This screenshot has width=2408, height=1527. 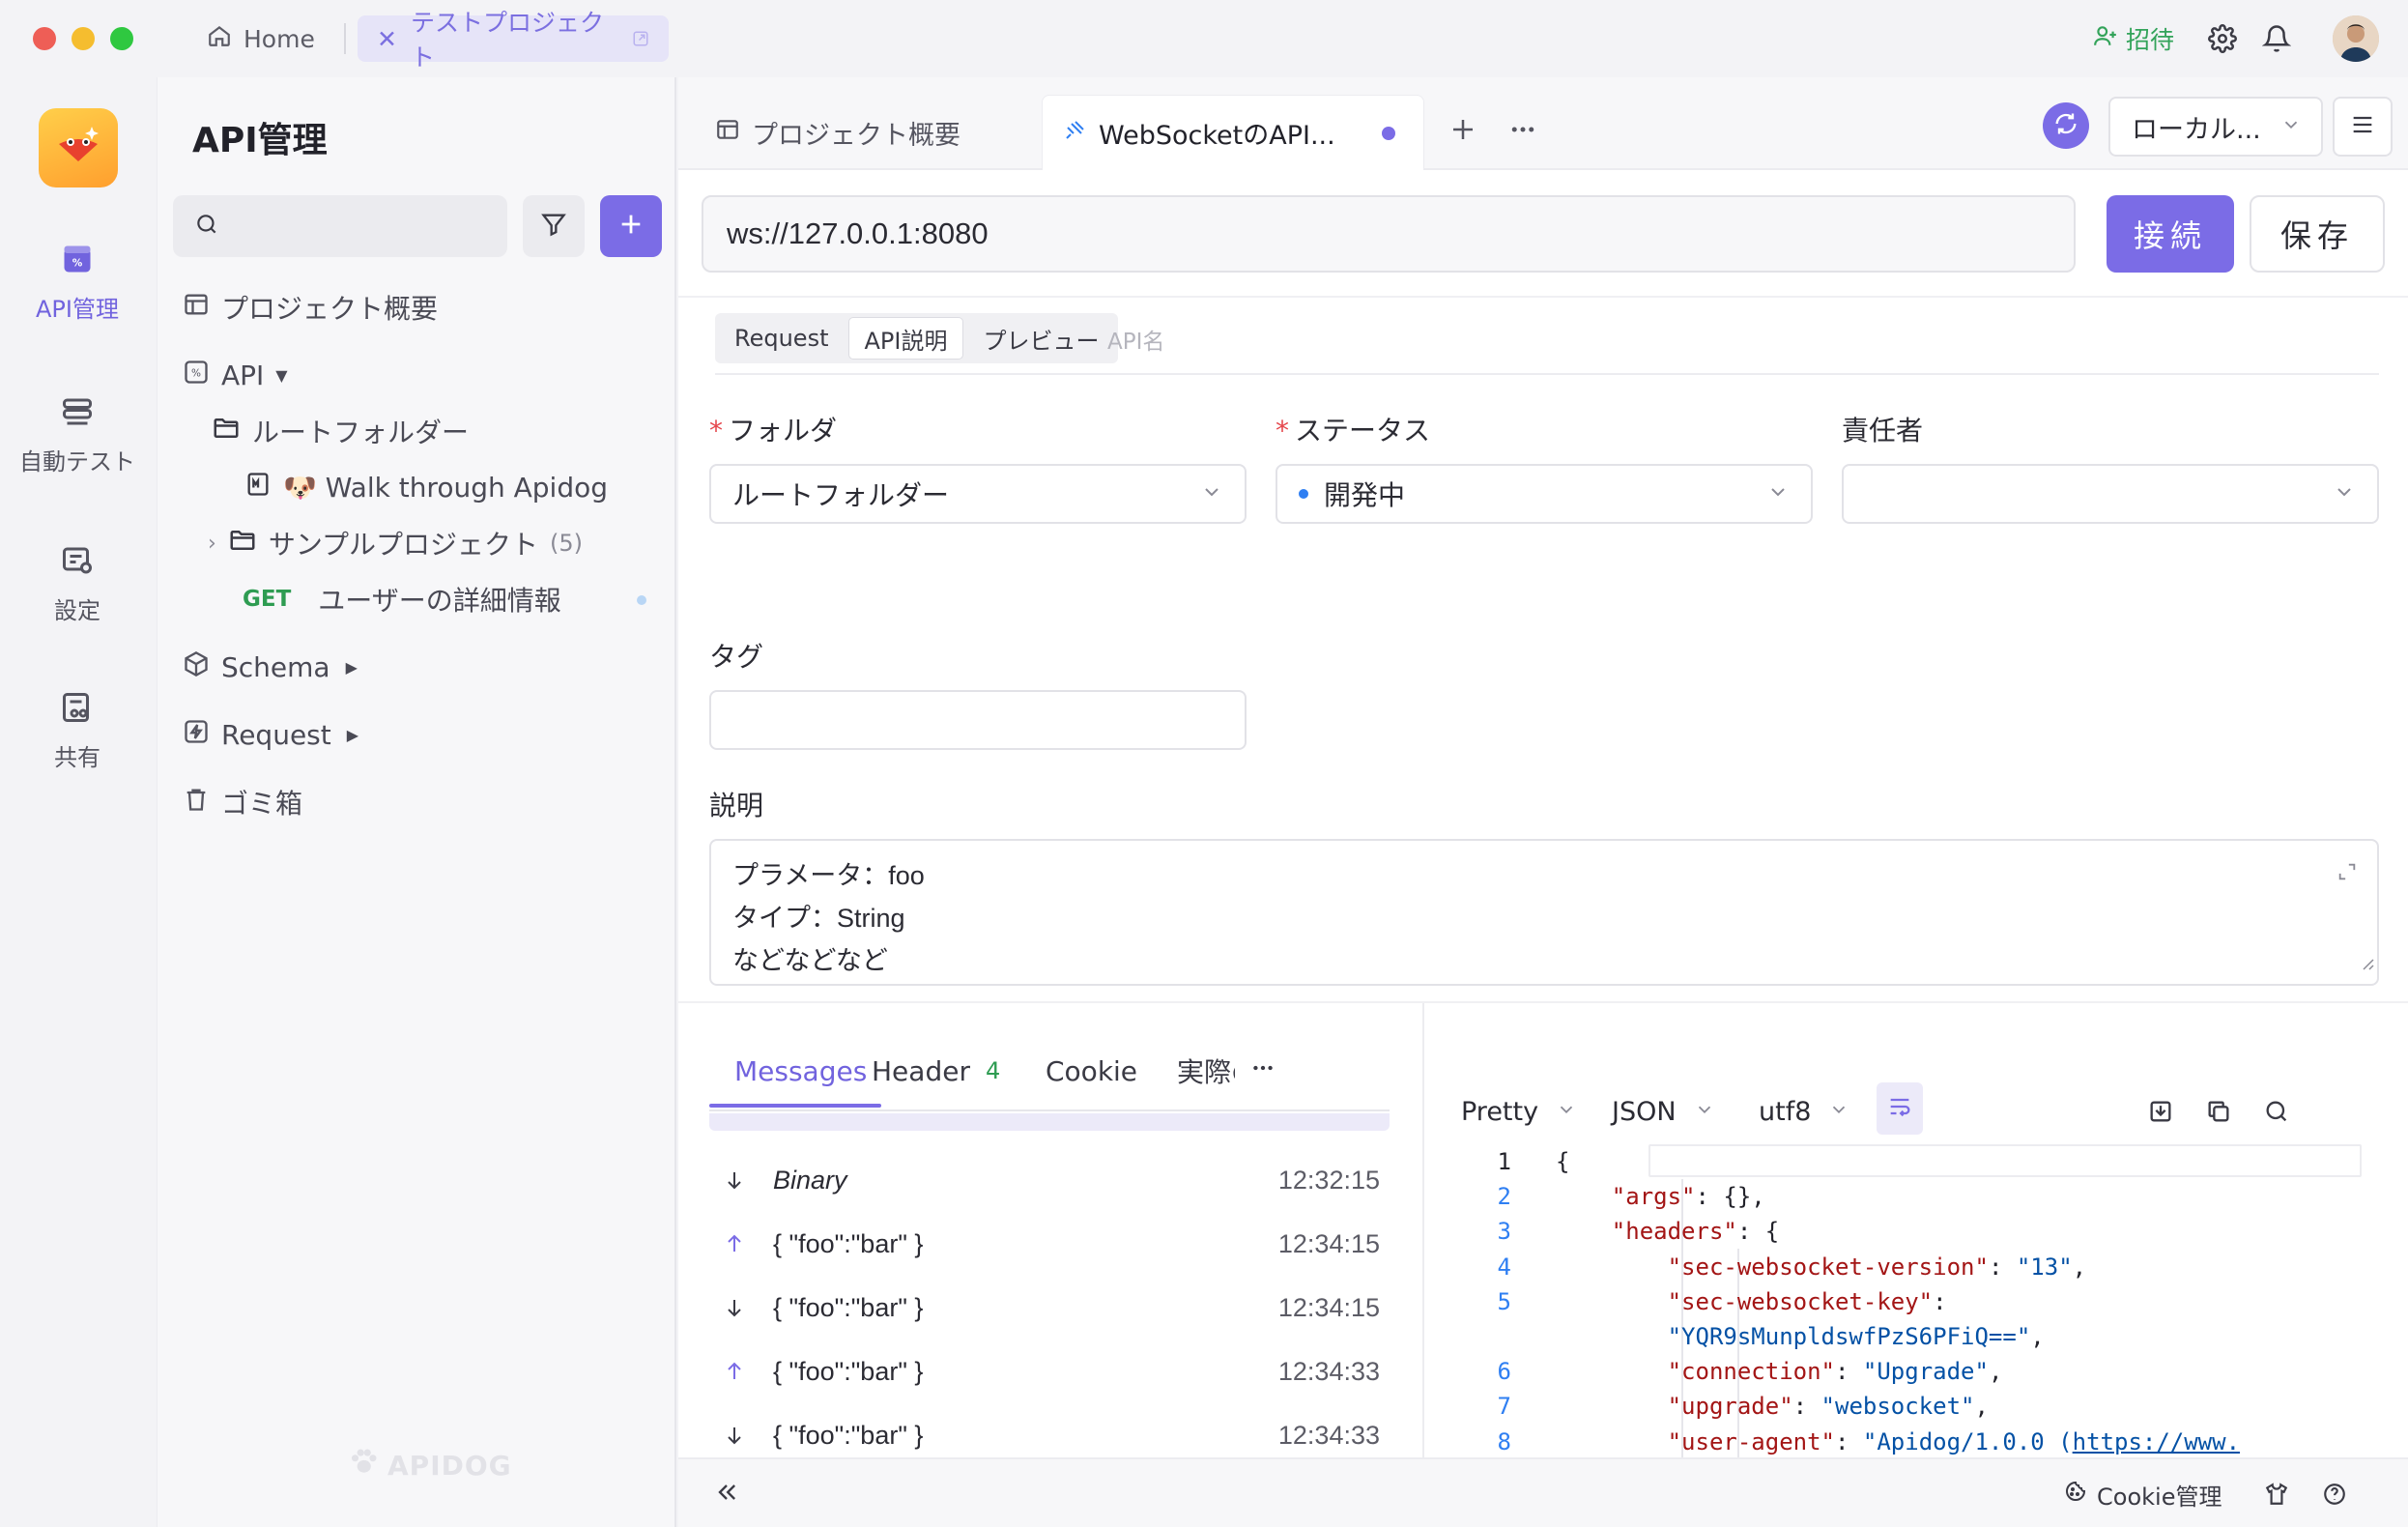 What do you see at coordinates (78, 560) in the screenshot?
I see `settings-icon` at bounding box center [78, 560].